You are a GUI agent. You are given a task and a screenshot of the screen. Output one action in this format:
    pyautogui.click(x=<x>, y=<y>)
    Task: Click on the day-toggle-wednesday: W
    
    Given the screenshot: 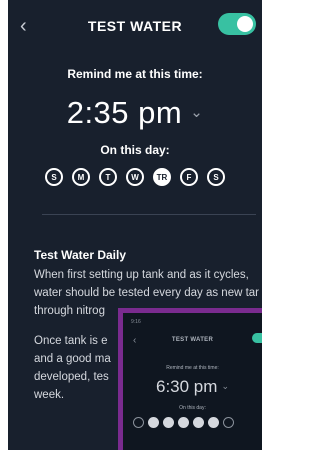 What is the action you would take?
    pyautogui.click(x=135, y=177)
    